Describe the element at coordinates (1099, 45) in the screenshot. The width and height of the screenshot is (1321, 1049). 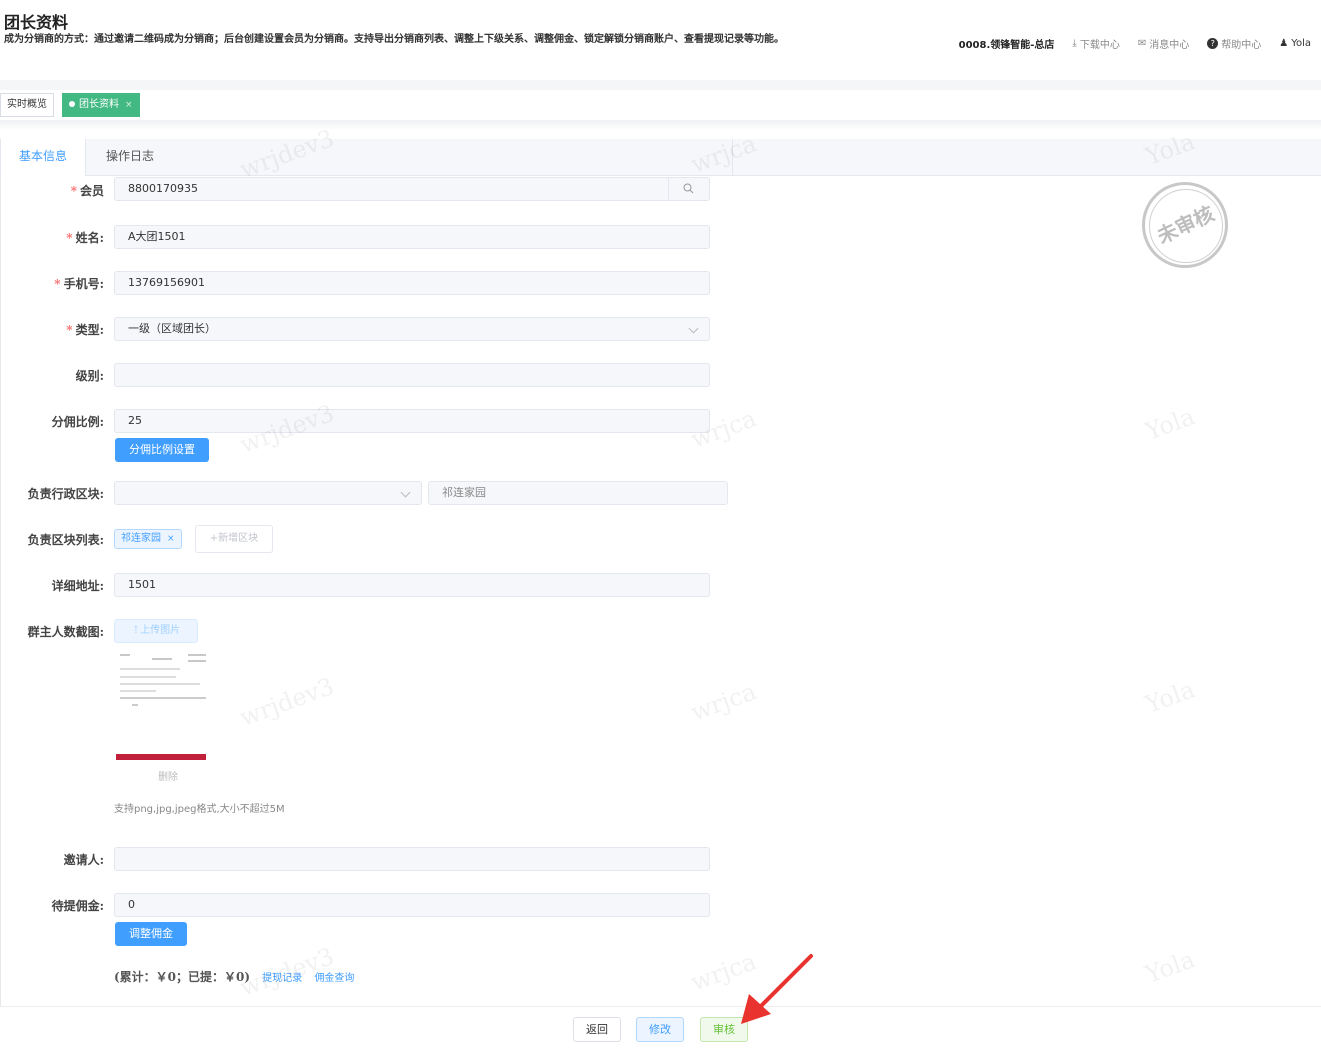
I see `download-center-label: 下载中心` at that location.